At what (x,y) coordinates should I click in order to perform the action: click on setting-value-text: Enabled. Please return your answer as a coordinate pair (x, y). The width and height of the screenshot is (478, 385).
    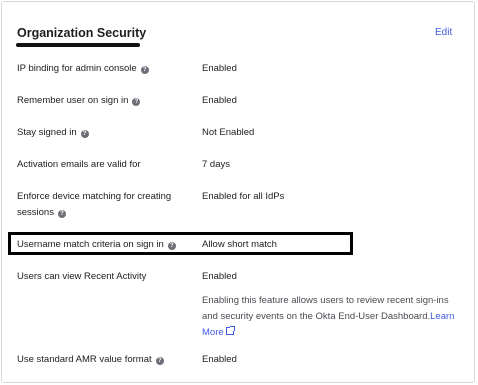
    Looking at the image, I should click on (219, 276).